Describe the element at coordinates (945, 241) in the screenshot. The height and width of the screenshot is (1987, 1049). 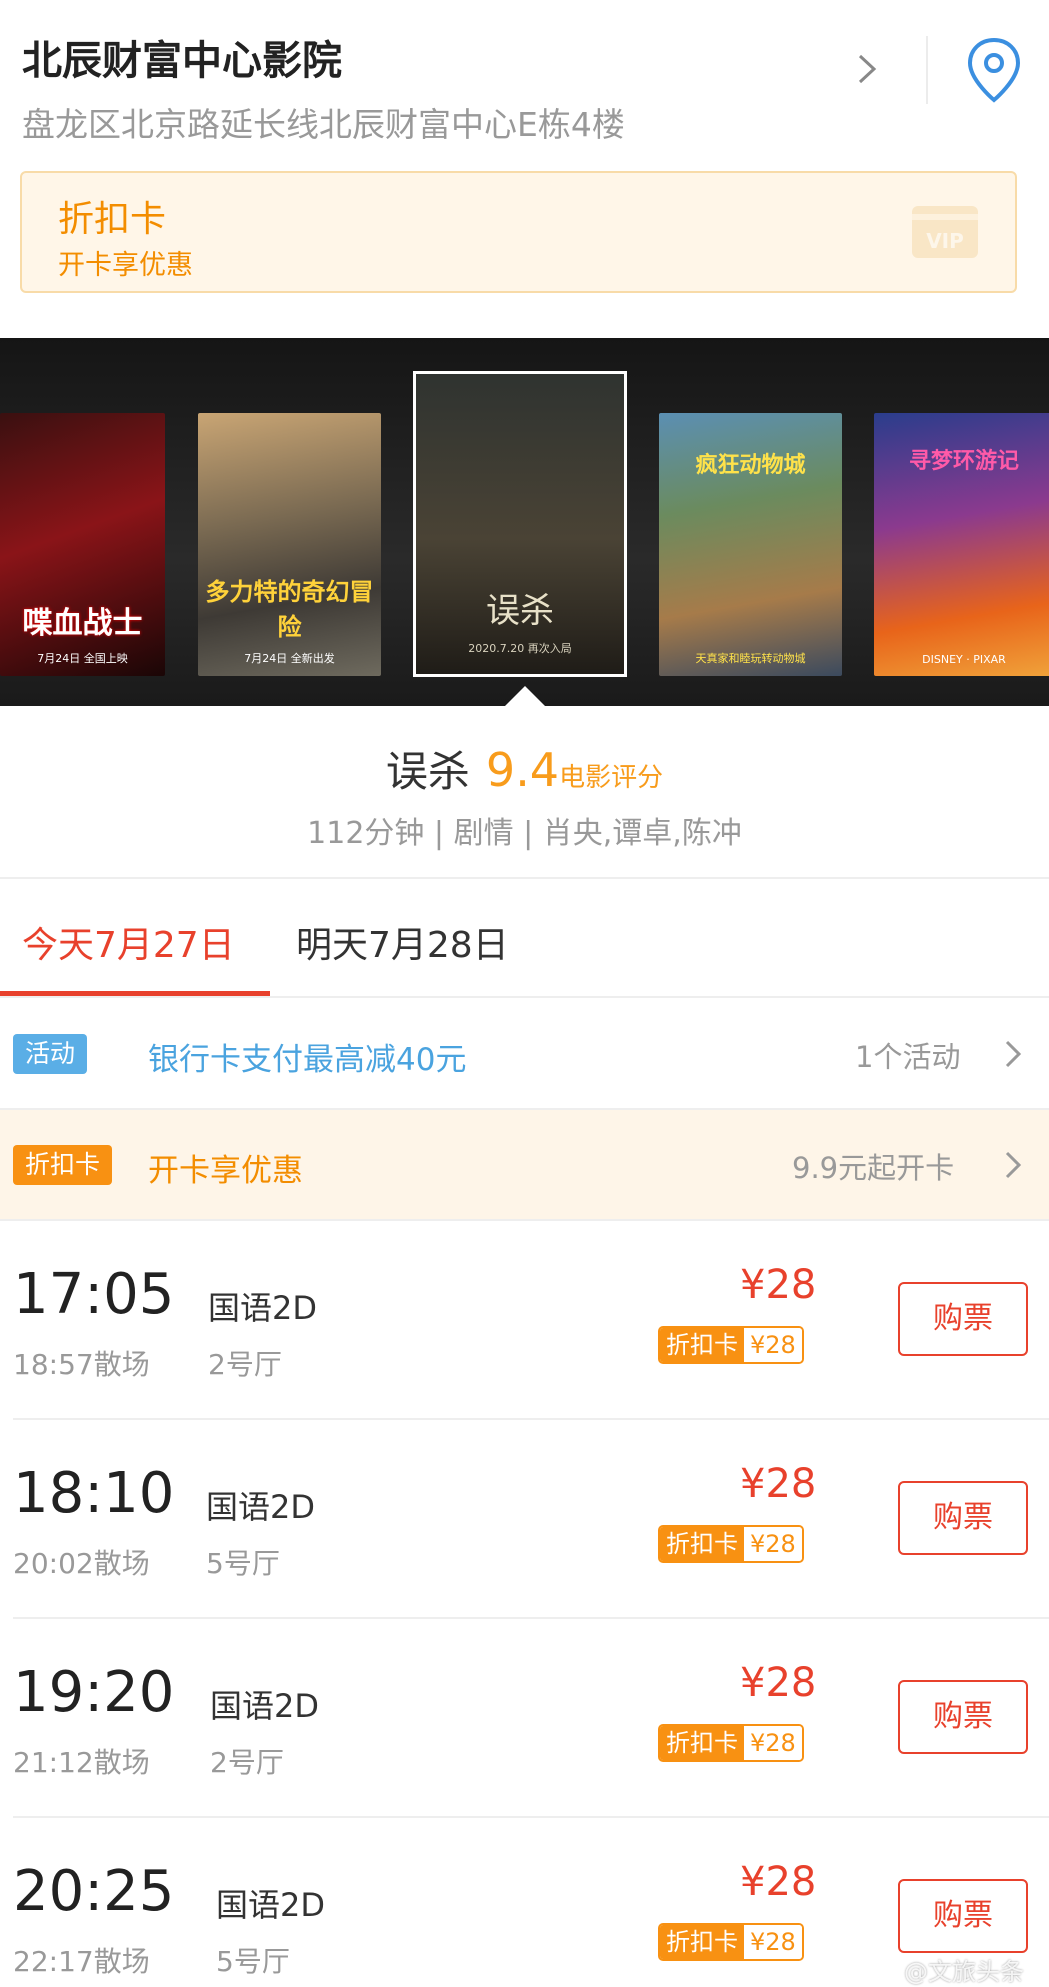
I see `svg-text: VIP` at that location.